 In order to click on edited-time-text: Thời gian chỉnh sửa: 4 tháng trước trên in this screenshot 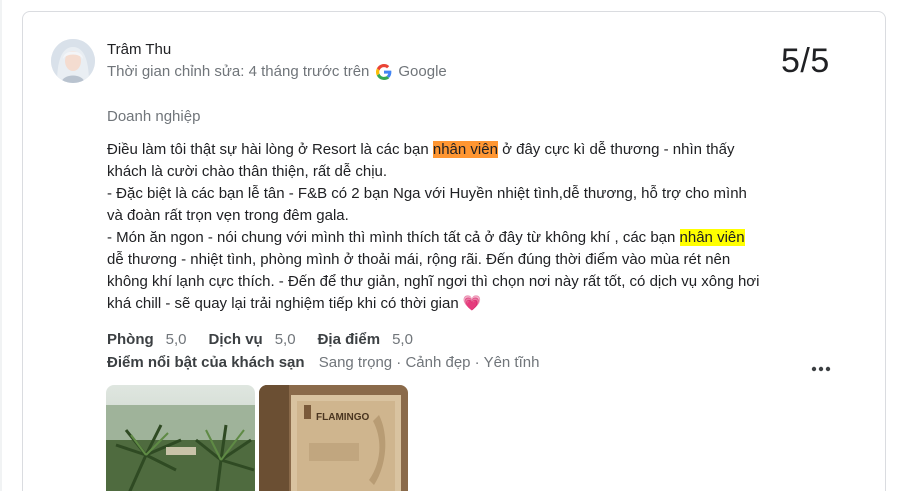, I will do `click(238, 71)`.